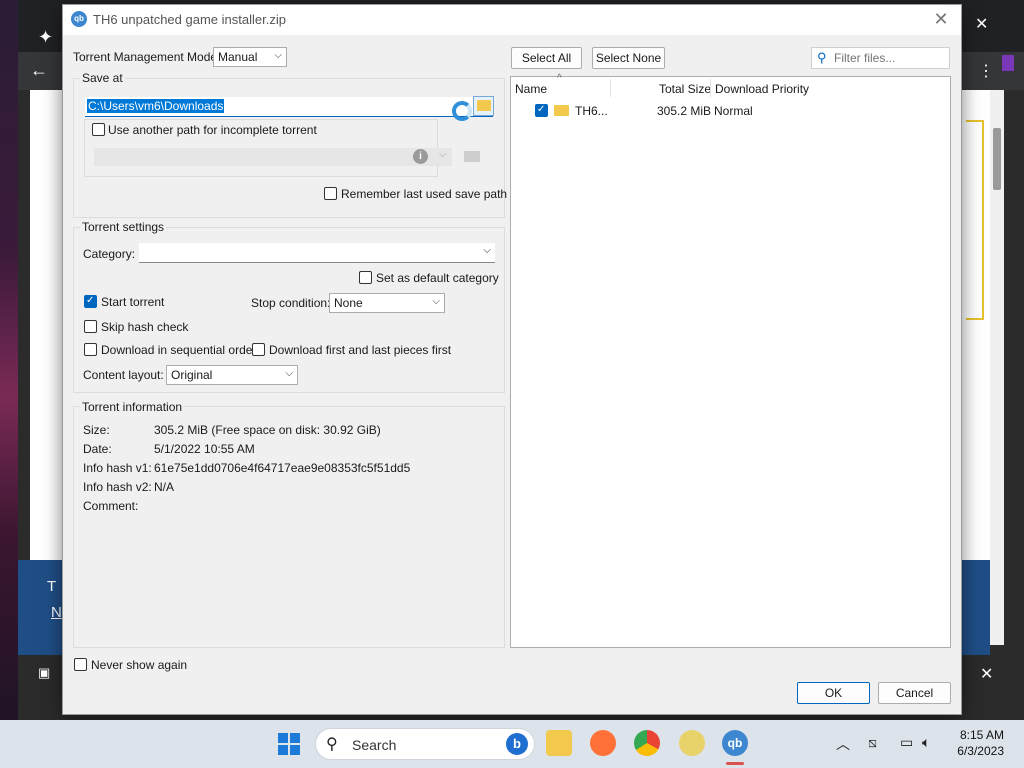  What do you see at coordinates (462, 111) in the screenshot?
I see `loading-spinner-icon` at bounding box center [462, 111].